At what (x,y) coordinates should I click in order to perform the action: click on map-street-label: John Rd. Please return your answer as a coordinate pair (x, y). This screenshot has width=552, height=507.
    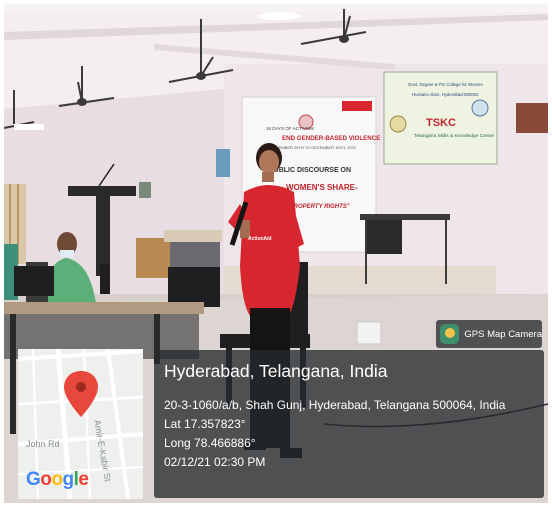
    Looking at the image, I should click on (43, 444).